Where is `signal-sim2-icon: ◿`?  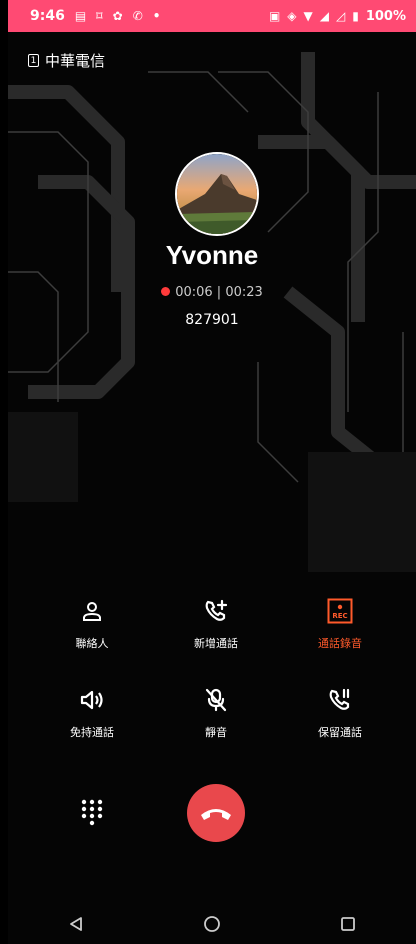
signal-sim2-icon: ◿ is located at coordinates (340, 16).